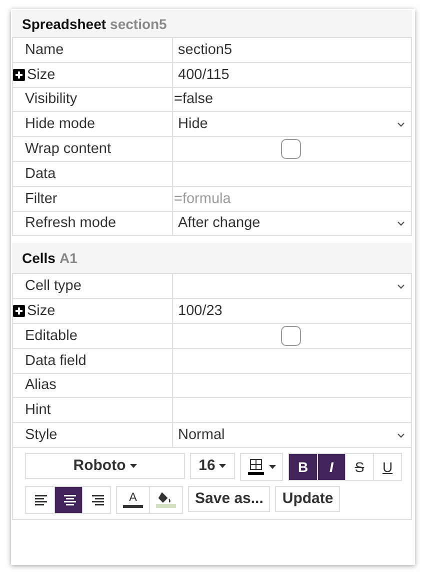 Image resolution: width=422 pixels, height=572 pixels. What do you see at coordinates (53, 286) in the screenshot?
I see `property-label: Cell type` at bounding box center [53, 286].